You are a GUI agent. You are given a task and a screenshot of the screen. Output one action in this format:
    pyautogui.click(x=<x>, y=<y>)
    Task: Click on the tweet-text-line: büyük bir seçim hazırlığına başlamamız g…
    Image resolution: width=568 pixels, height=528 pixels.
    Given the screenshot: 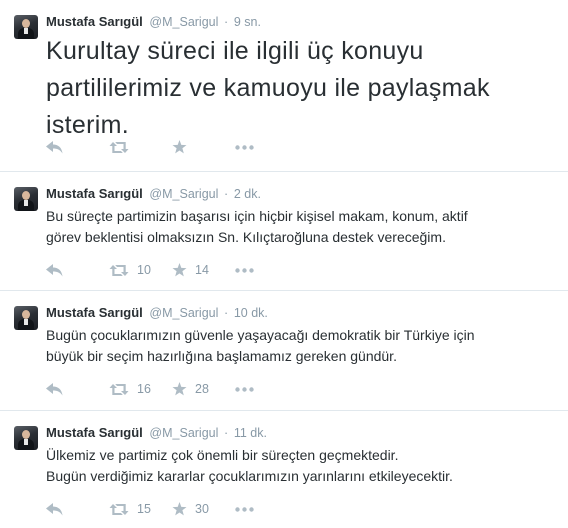 What is the action you would take?
    pyautogui.click(x=221, y=356)
    